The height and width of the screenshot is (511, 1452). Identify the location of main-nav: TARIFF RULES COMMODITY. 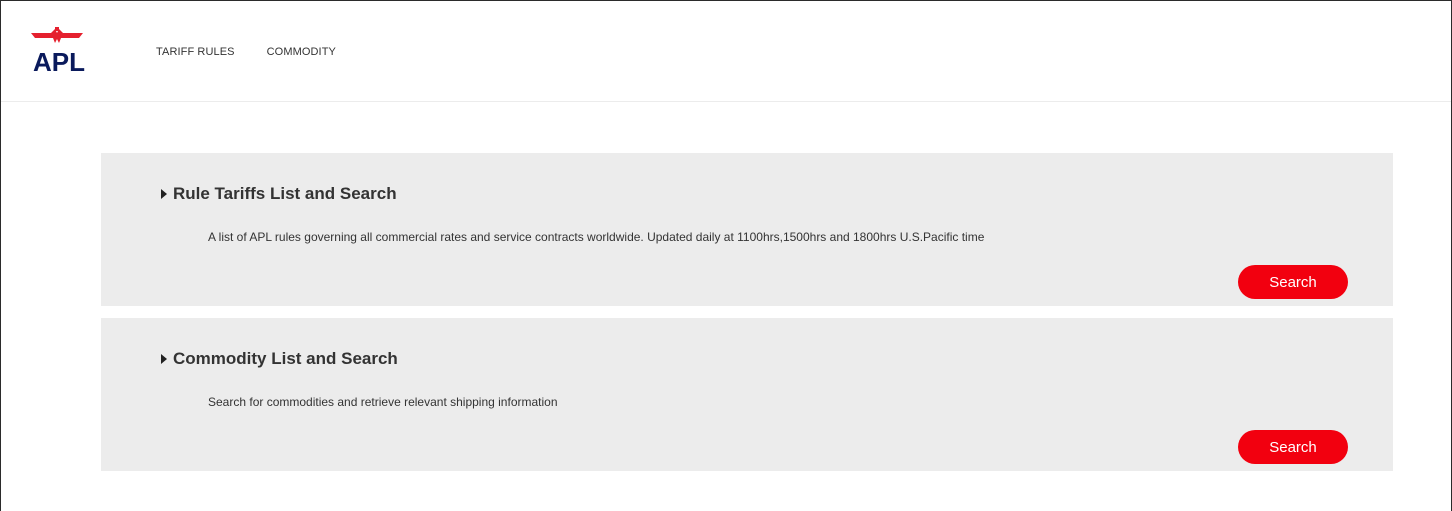
(262, 52).